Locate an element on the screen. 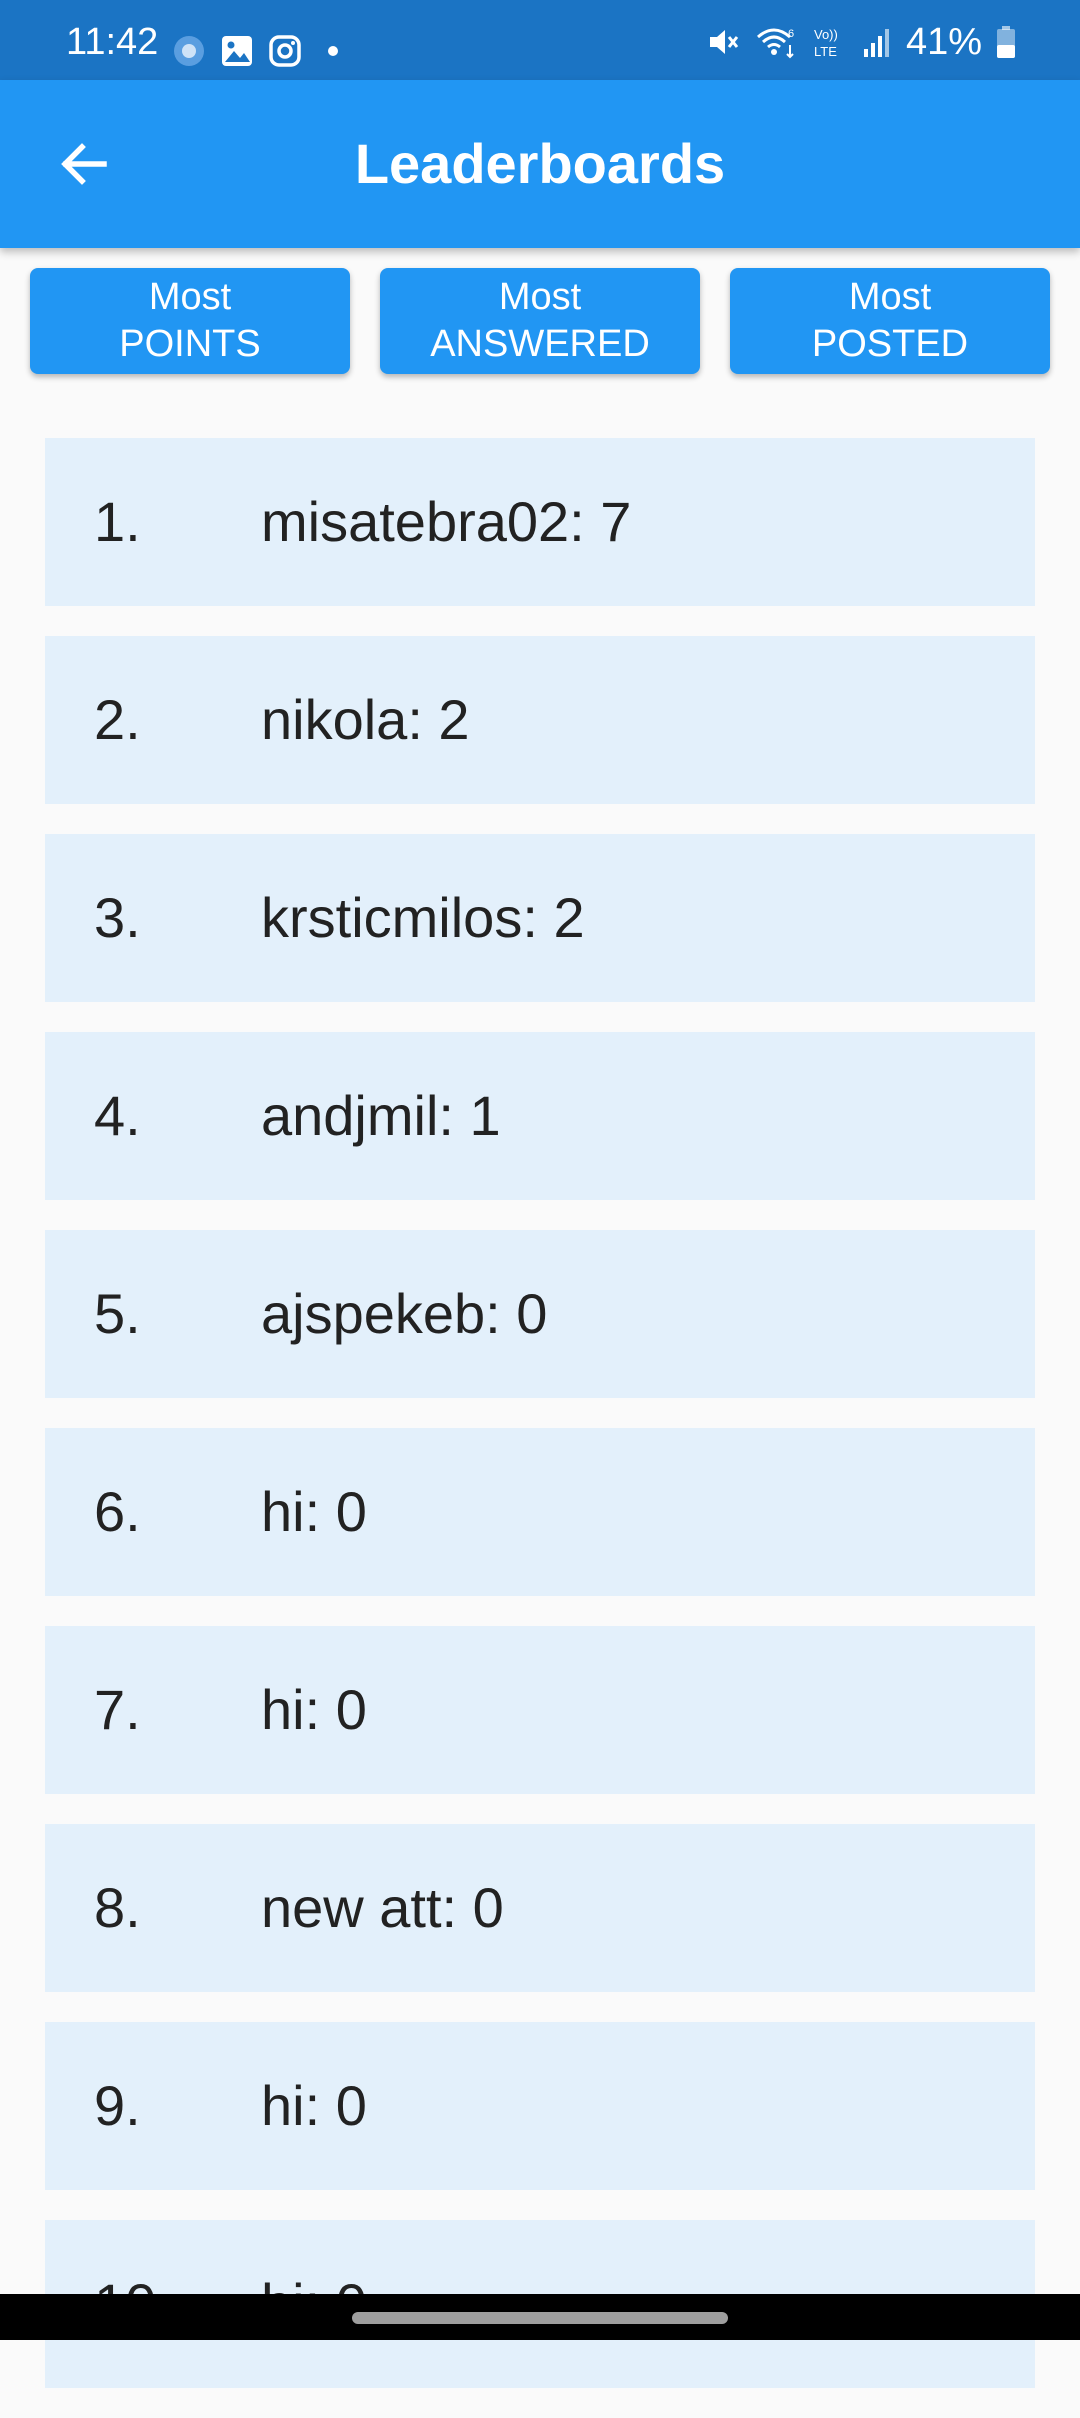 This screenshot has width=1080, height=2418. leaderboard-row: 5. ajspekeb: 0 is located at coordinates (540, 1314).